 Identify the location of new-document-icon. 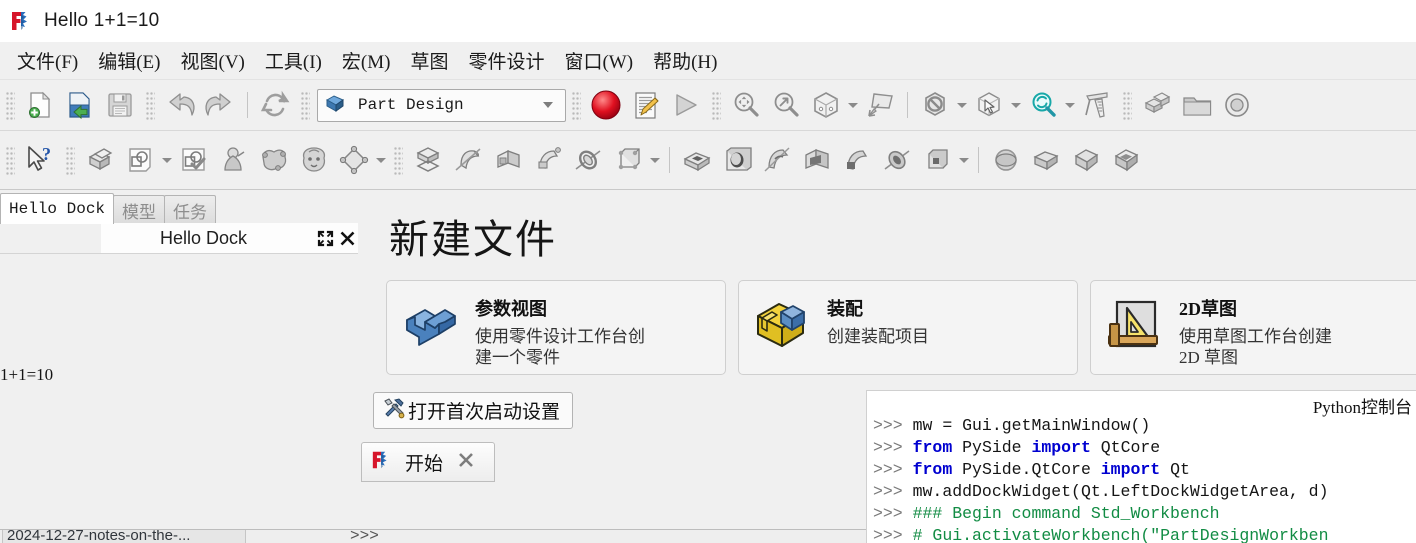
(40, 105).